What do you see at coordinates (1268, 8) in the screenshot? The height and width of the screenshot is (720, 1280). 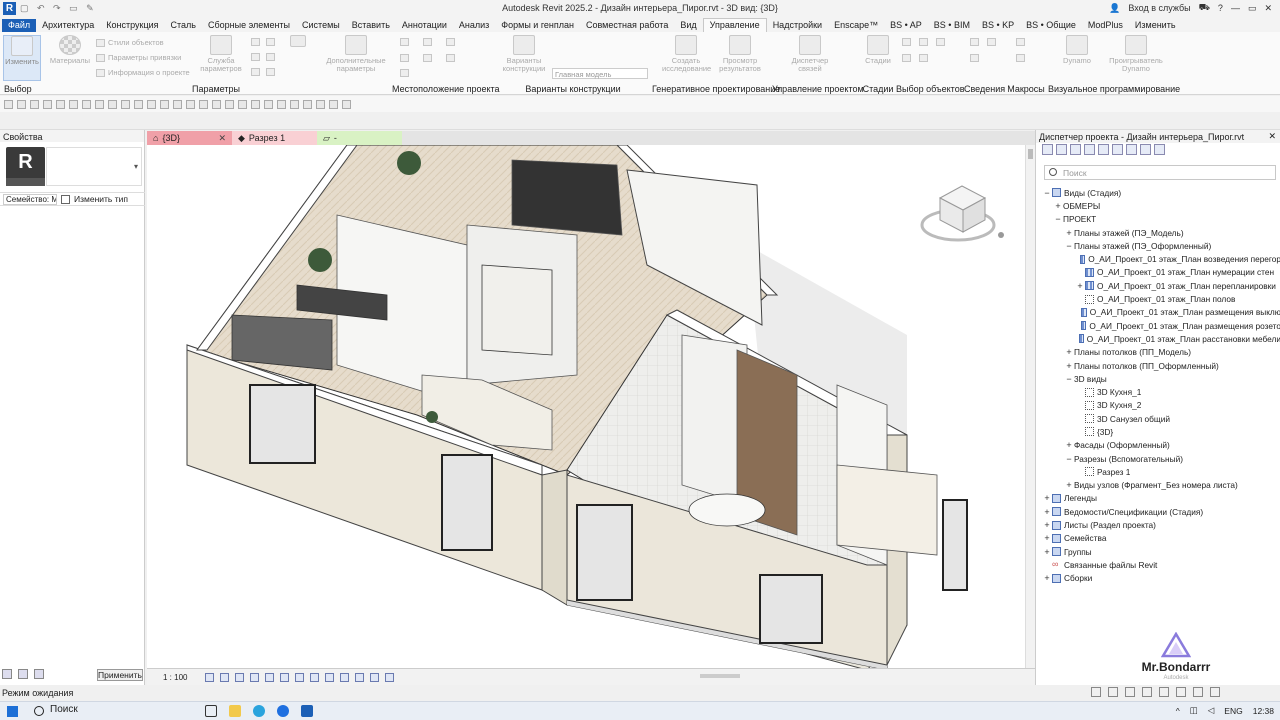 I see `close-button: ✕` at bounding box center [1268, 8].